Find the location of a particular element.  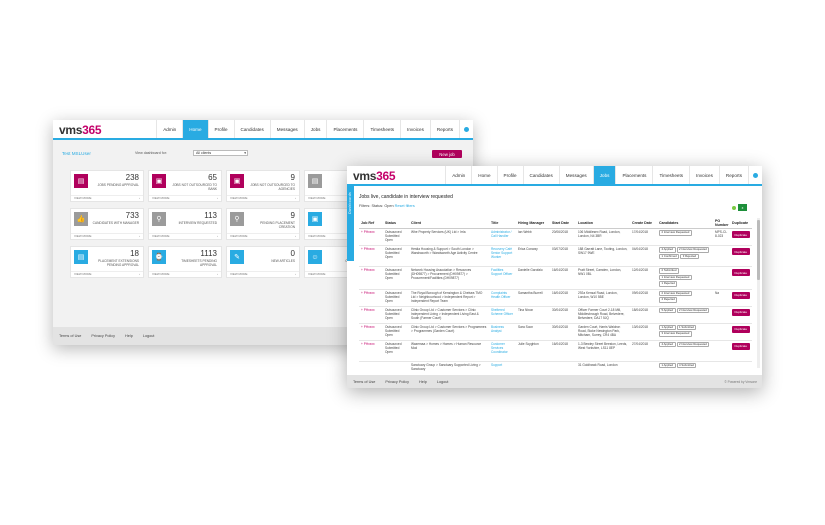

column-header: Duplicate is located at coordinates (741, 223).